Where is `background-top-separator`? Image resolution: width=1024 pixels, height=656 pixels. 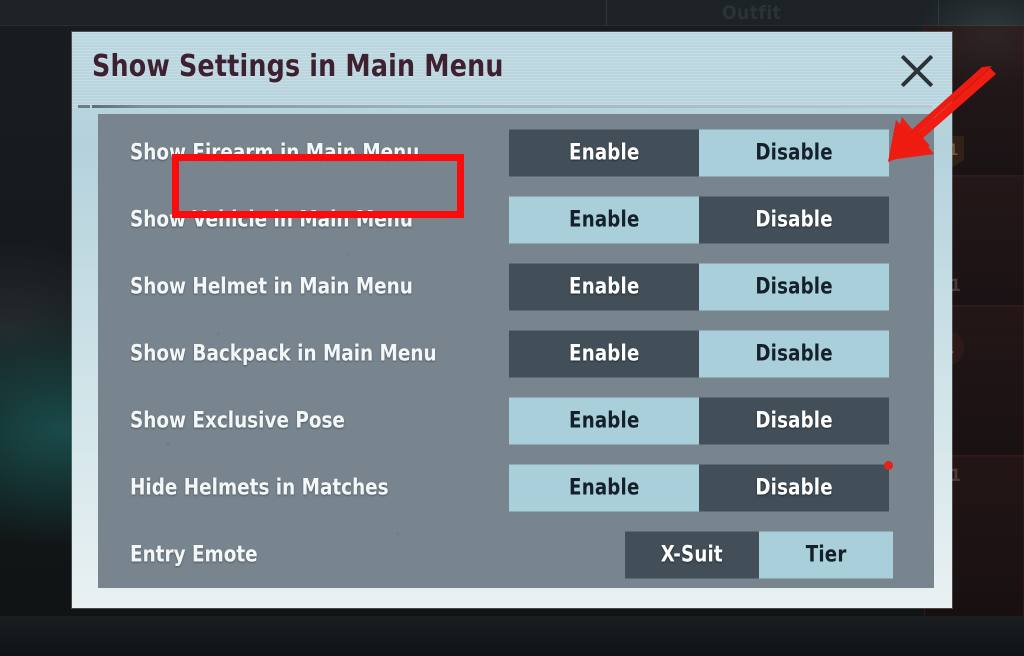
background-top-separator is located at coordinates (606, 13).